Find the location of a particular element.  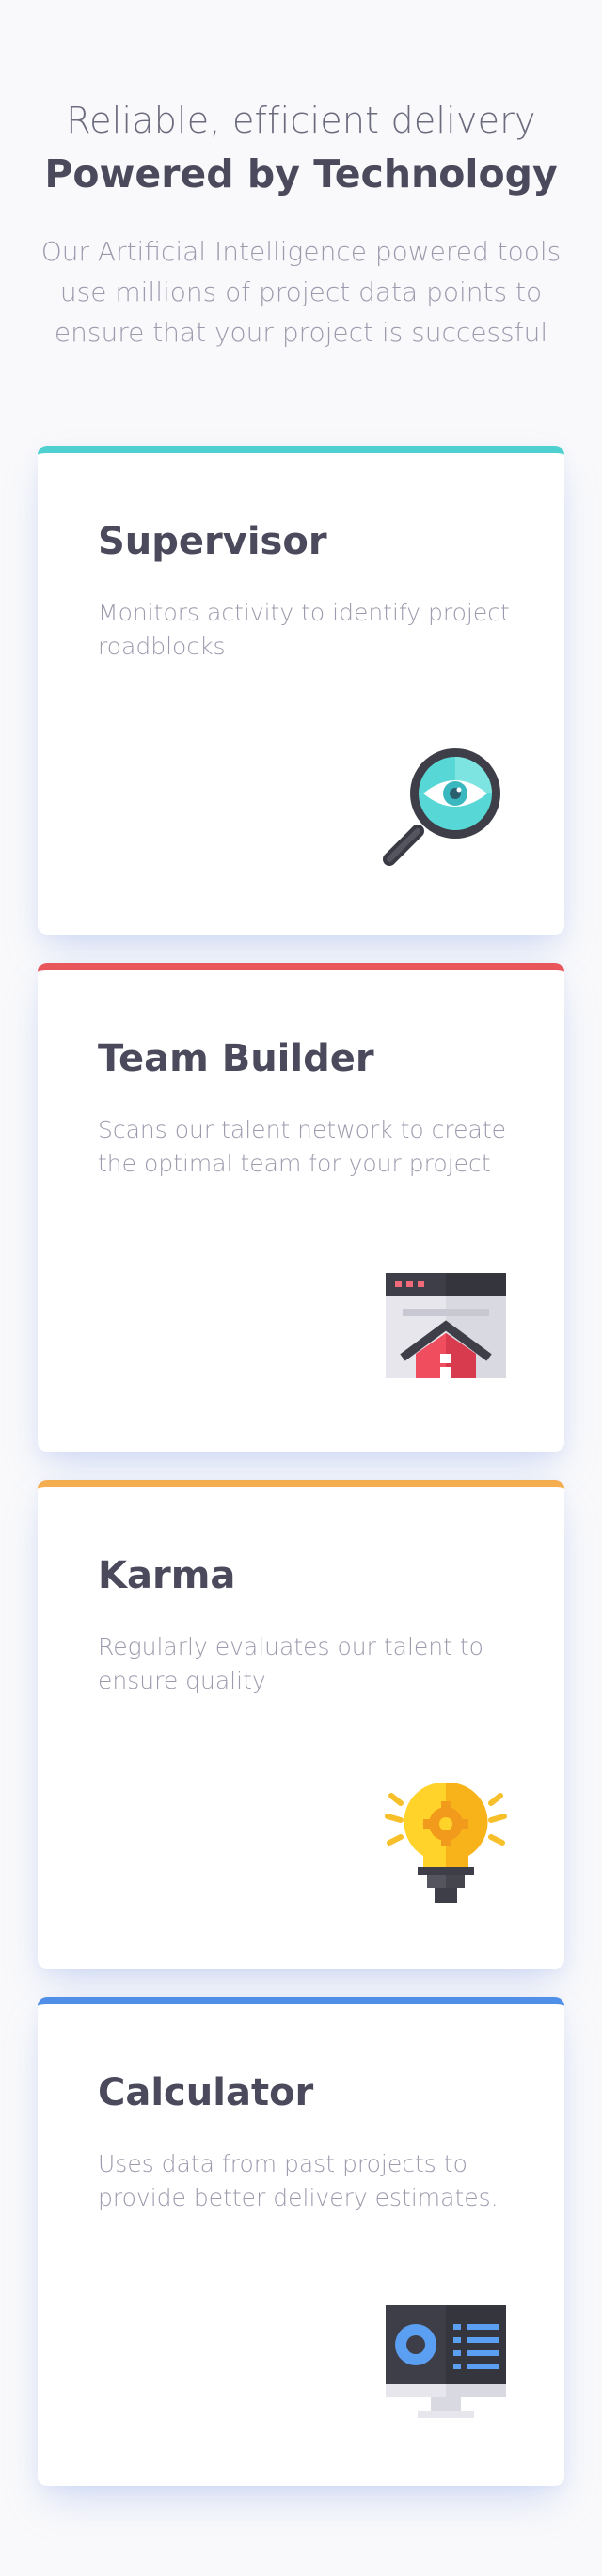

magnifier-eye-icon is located at coordinates (442, 807).